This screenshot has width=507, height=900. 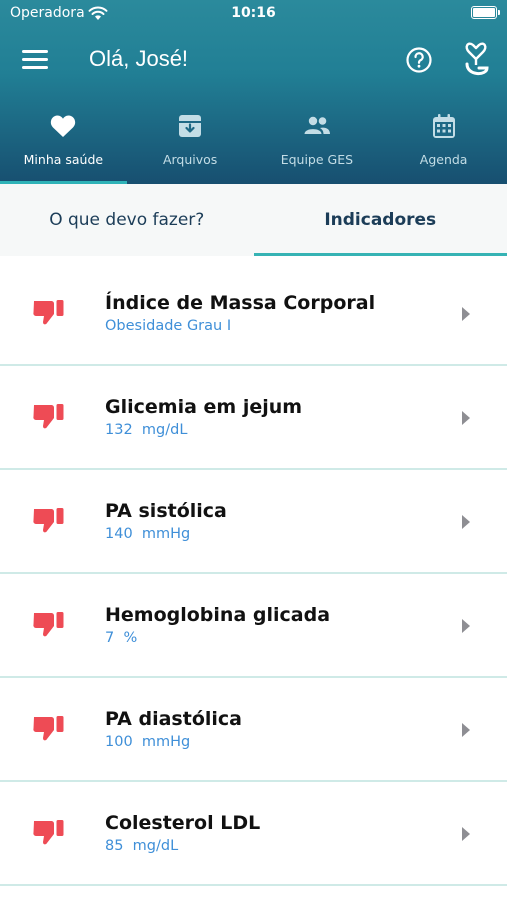 I want to click on brand-logo, so click(x=477, y=58).